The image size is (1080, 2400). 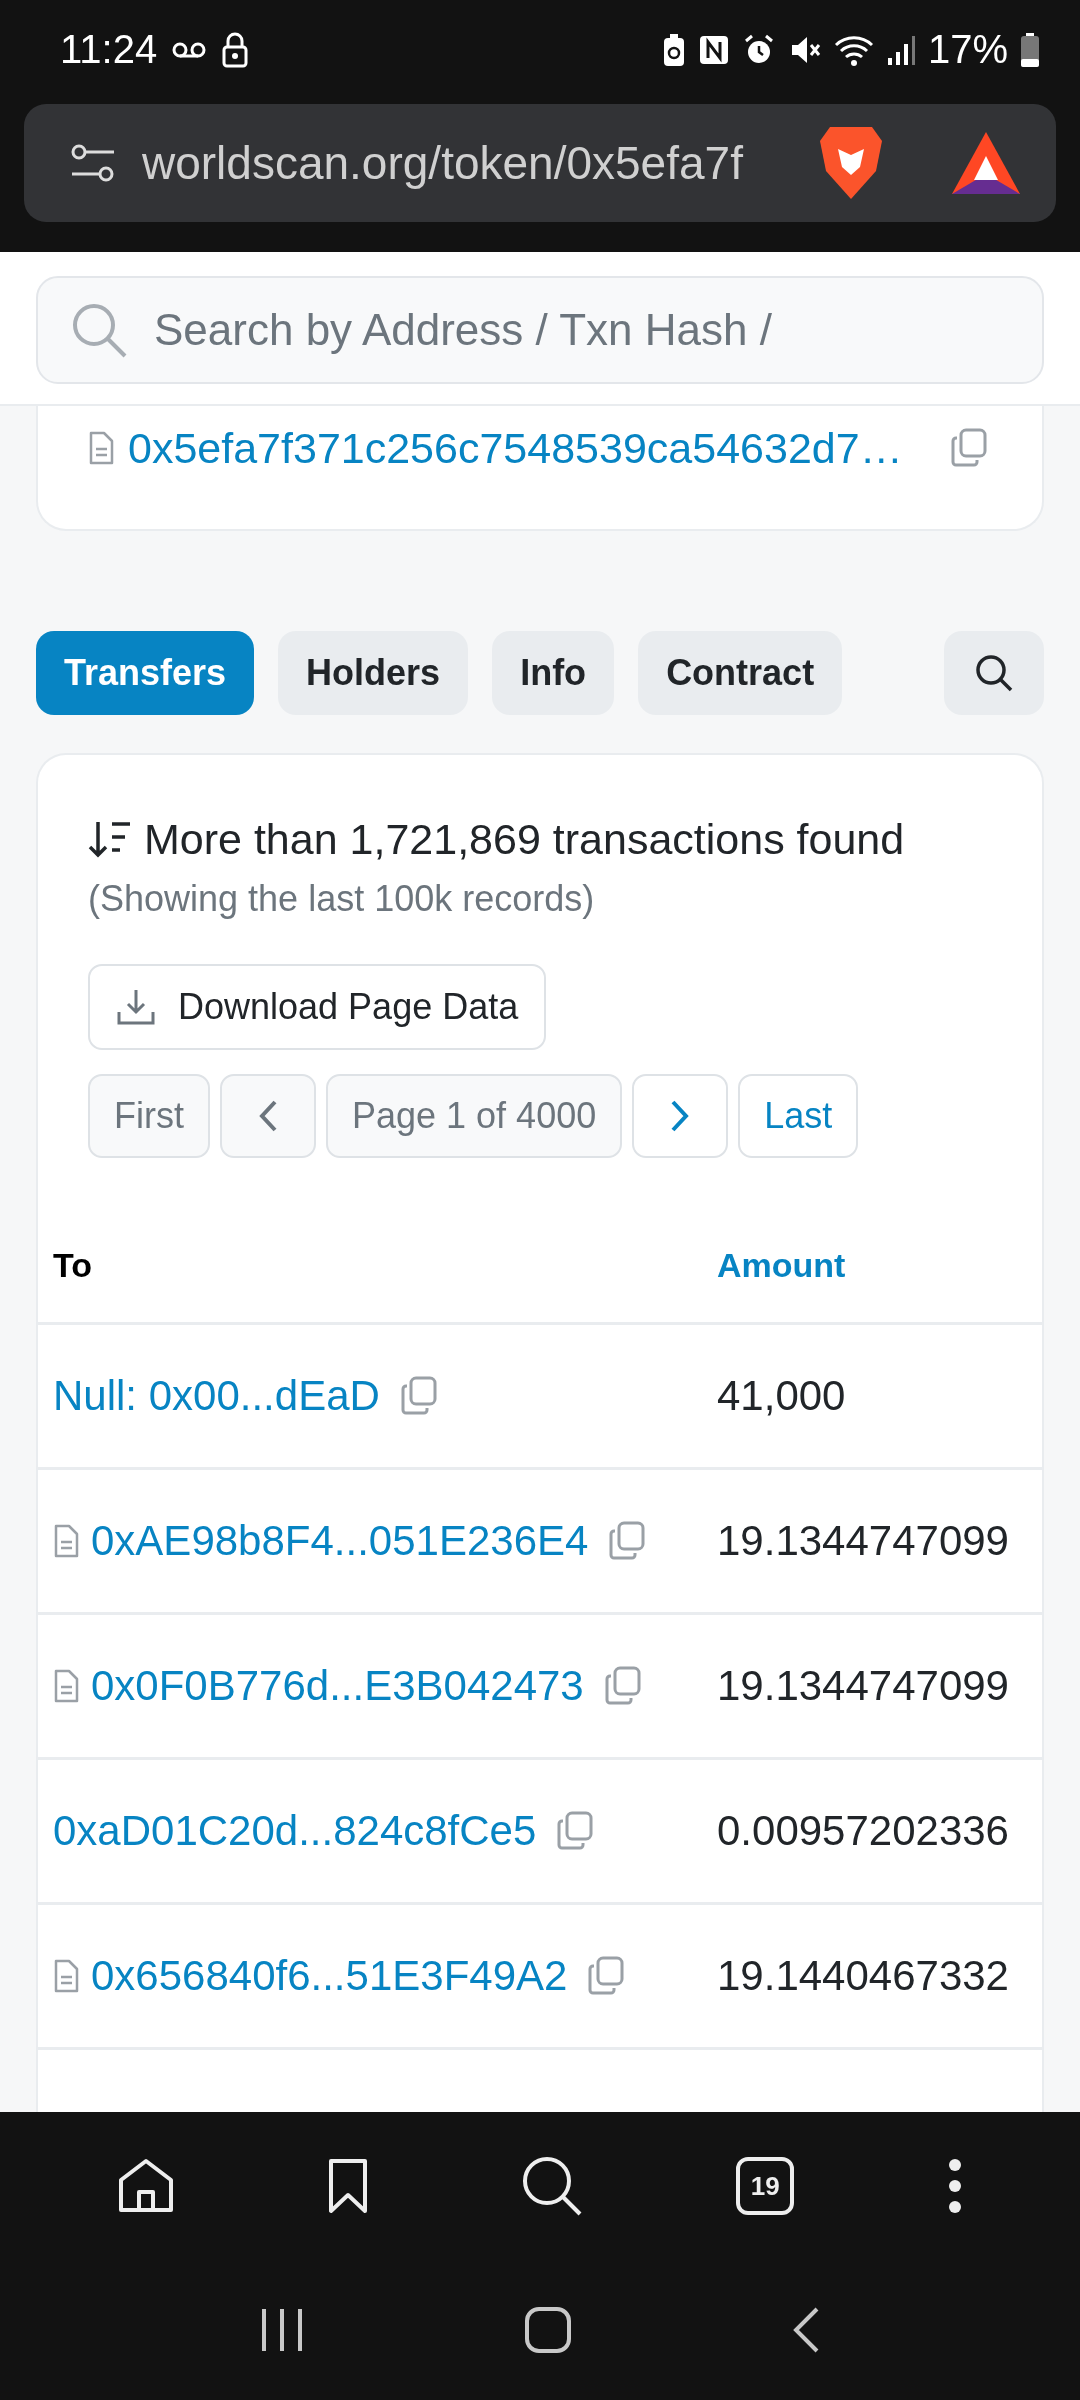 What do you see at coordinates (72, 1264) in the screenshot?
I see `column-header: To` at bounding box center [72, 1264].